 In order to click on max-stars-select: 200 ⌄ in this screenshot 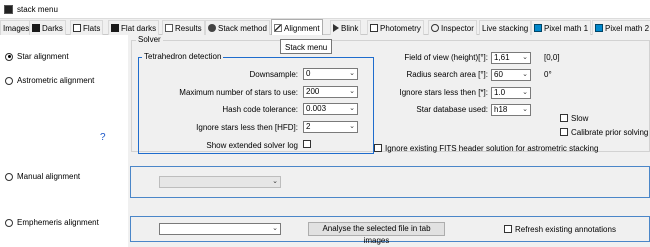, I will do `click(330, 92)`.